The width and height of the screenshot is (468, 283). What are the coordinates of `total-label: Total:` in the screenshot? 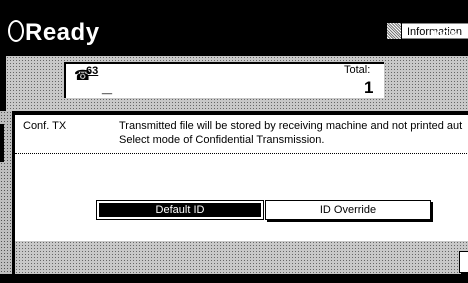 It's located at (357, 70).